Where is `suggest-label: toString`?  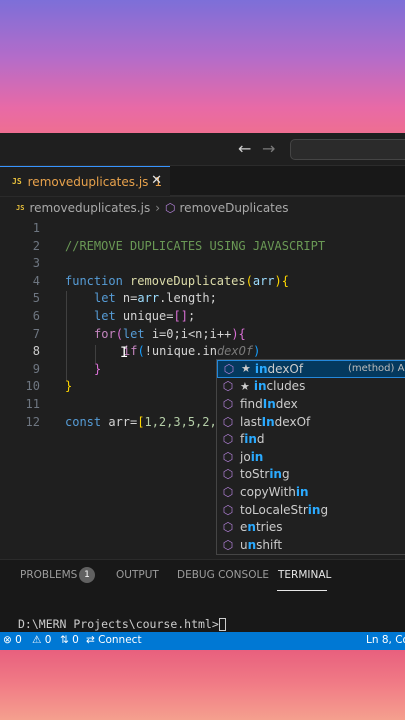 suggest-label: toString is located at coordinates (265, 474).